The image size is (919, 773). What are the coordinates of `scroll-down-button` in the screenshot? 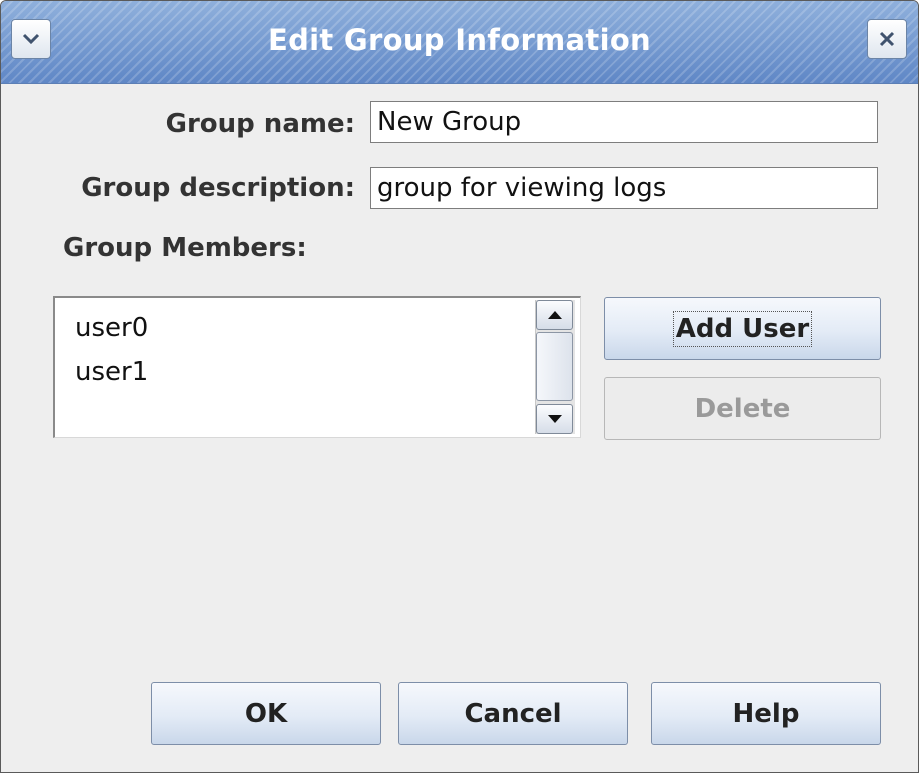 It's located at (554, 419).